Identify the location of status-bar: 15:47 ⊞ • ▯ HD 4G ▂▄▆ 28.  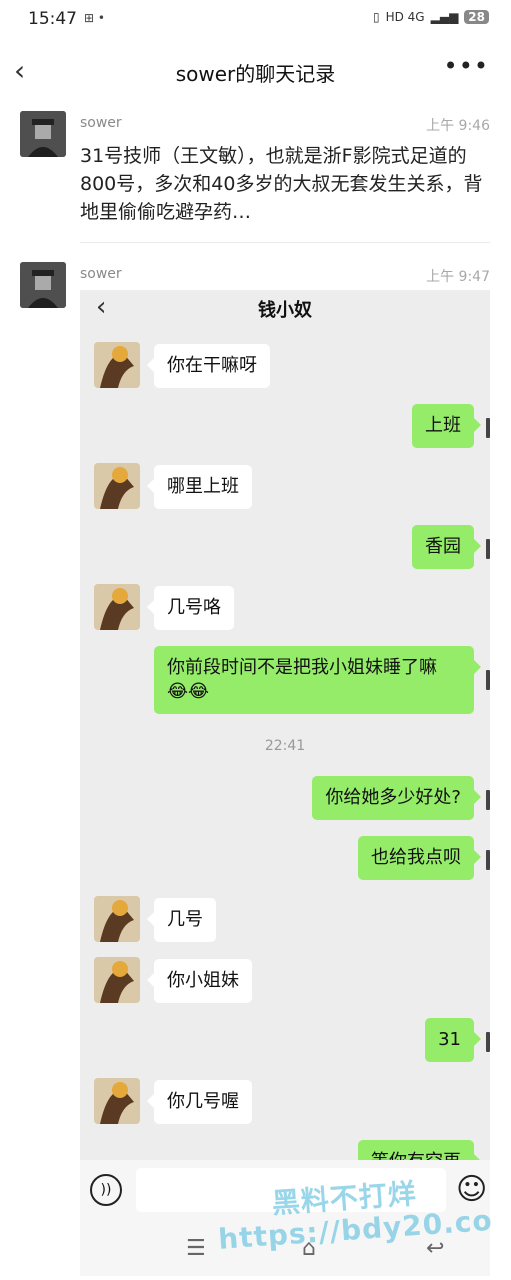
(255, 20).